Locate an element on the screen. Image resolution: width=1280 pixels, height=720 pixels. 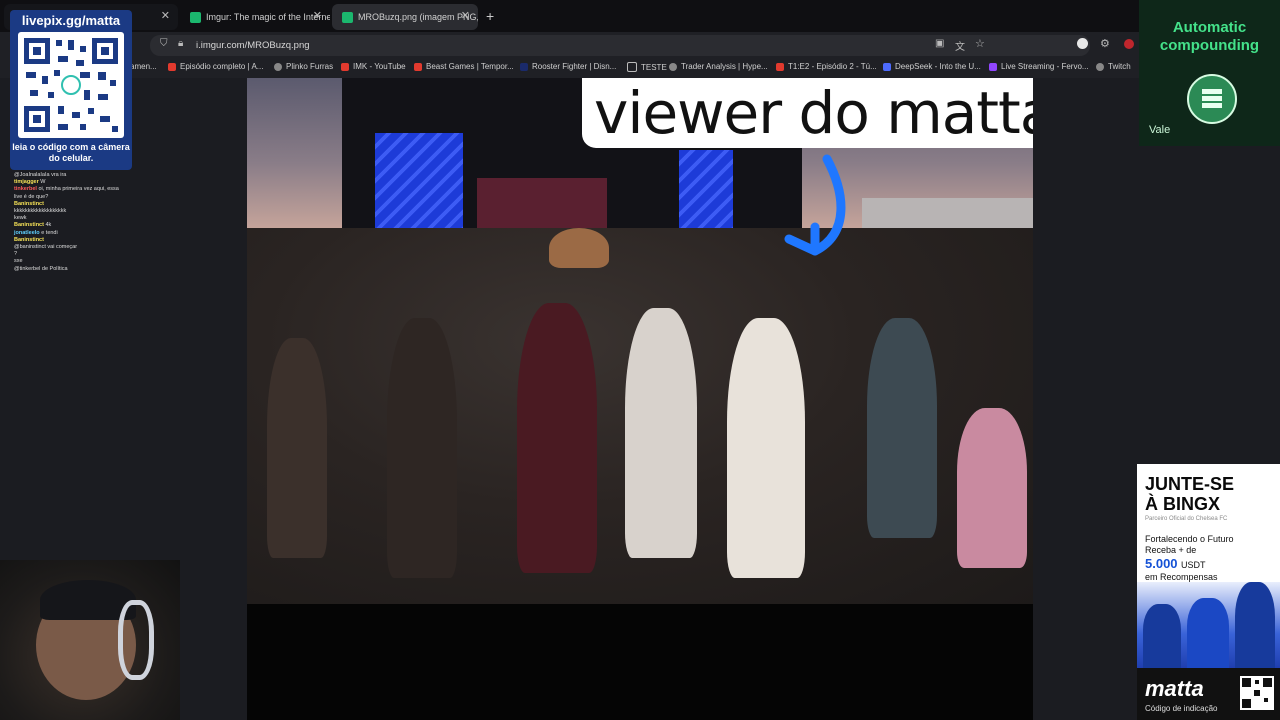
account-icon is located at coordinates (1082, 43).